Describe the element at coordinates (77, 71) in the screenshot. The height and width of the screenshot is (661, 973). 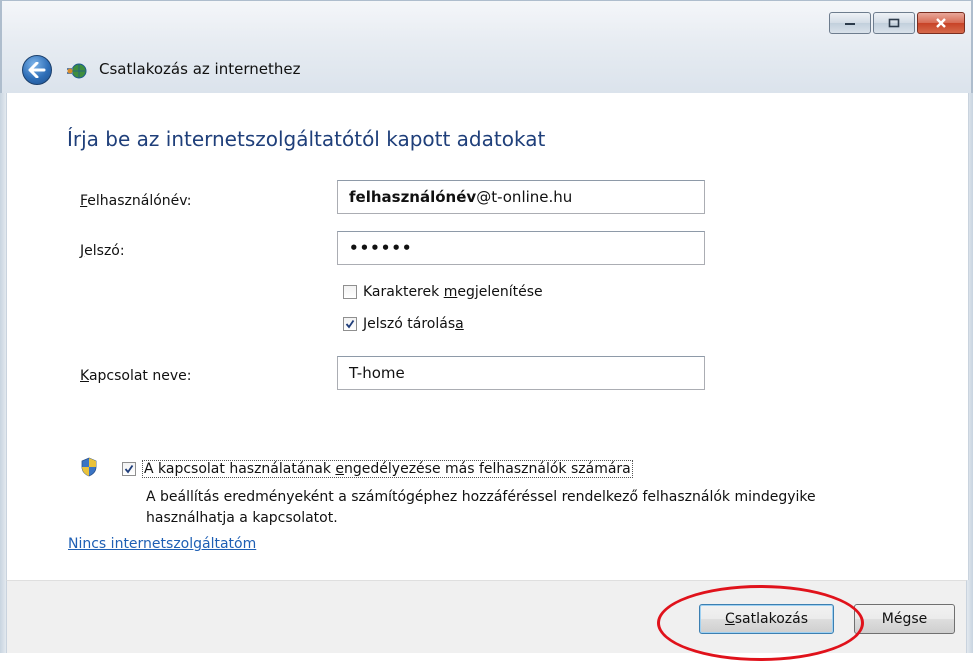
I see `network-globe-icon` at that location.